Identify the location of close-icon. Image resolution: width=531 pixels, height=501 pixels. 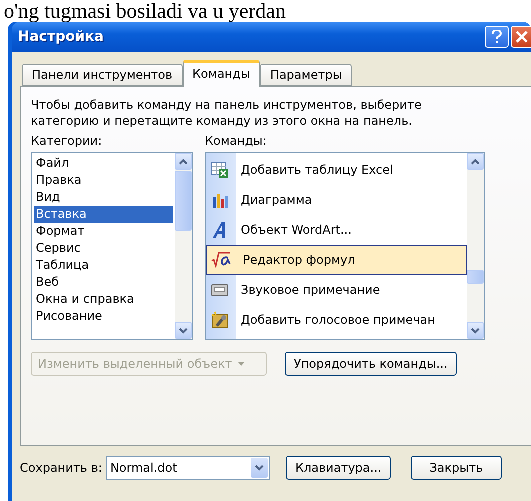
(521, 37).